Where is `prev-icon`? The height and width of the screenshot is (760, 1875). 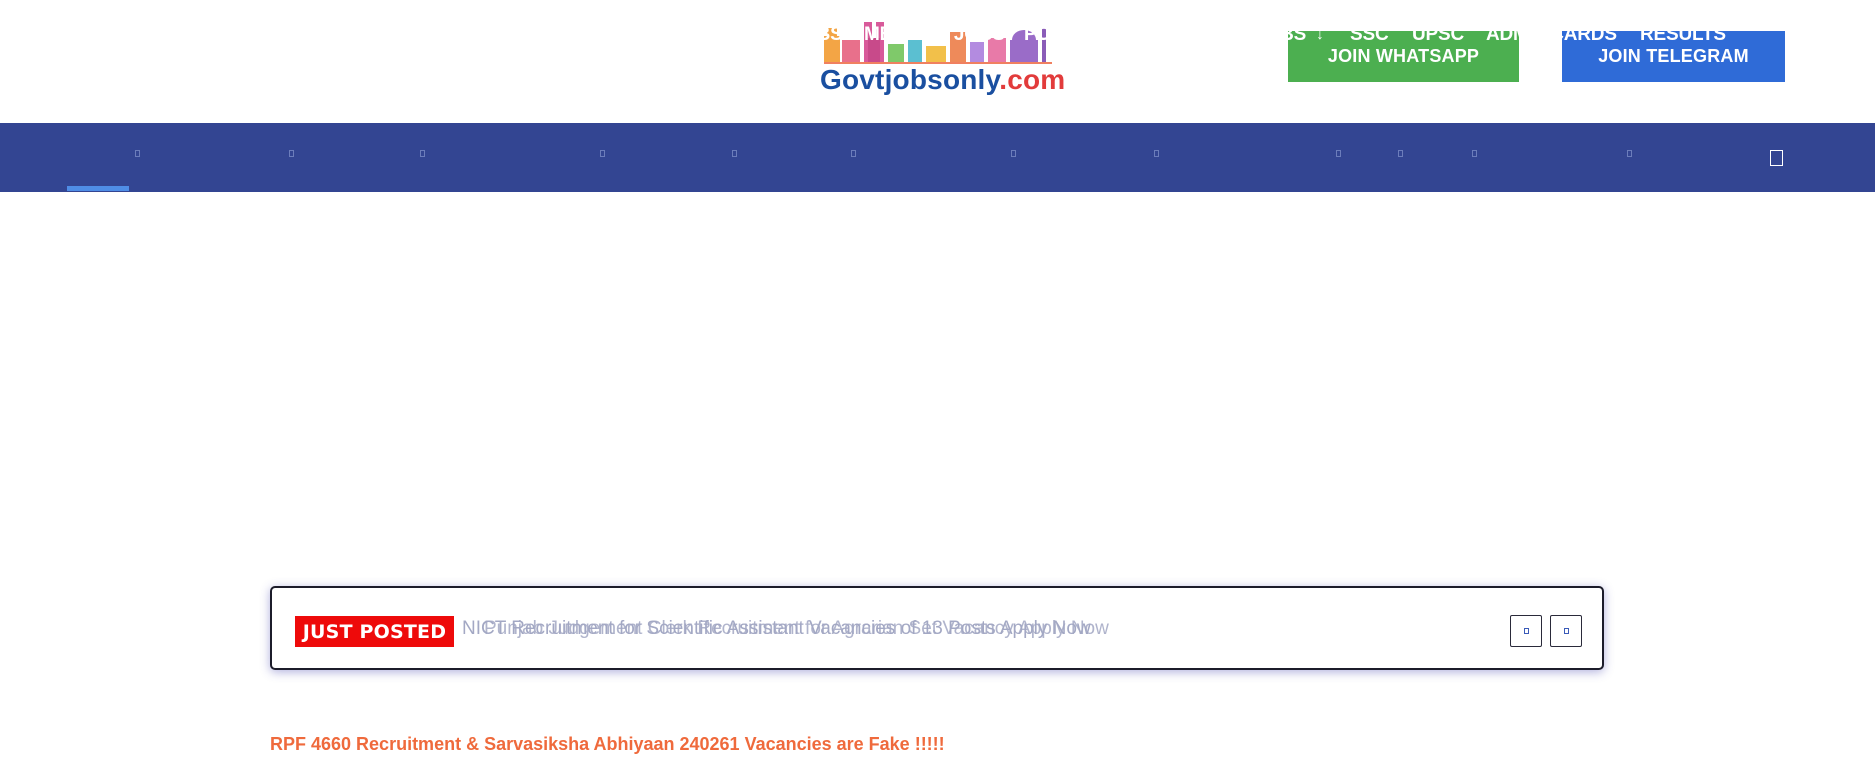
prev-icon is located at coordinates (1526, 631).